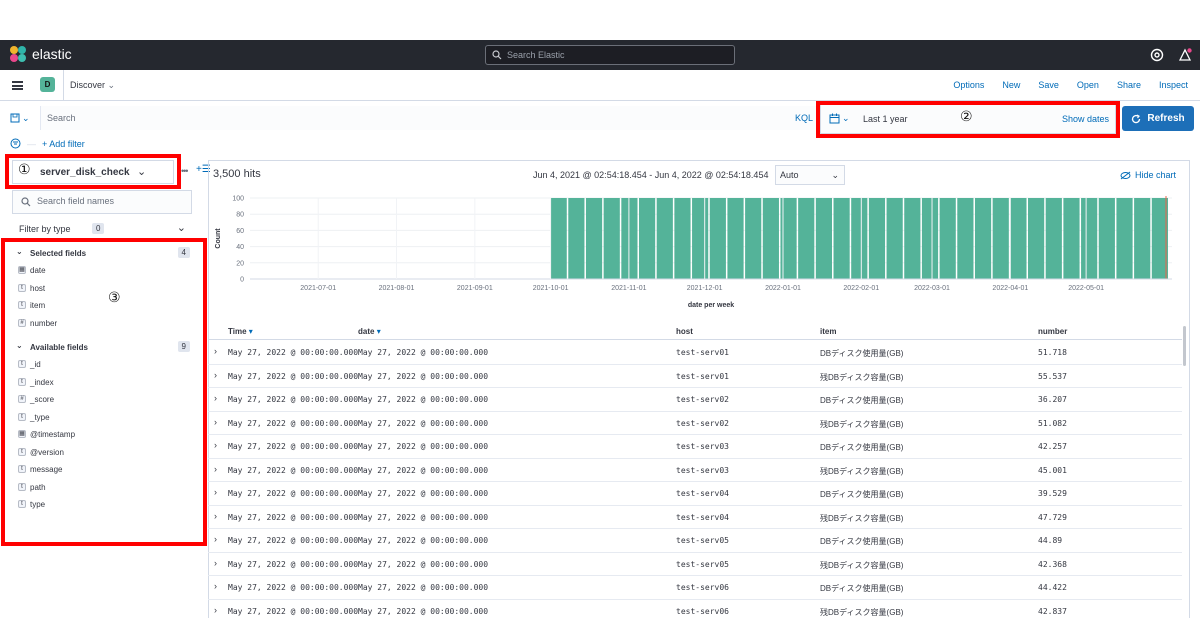 Image resolution: width=1200 pixels, height=618 pixels. Describe the element at coordinates (102, 271) in the screenshot. I see `field-item-date: ▦ date` at that location.